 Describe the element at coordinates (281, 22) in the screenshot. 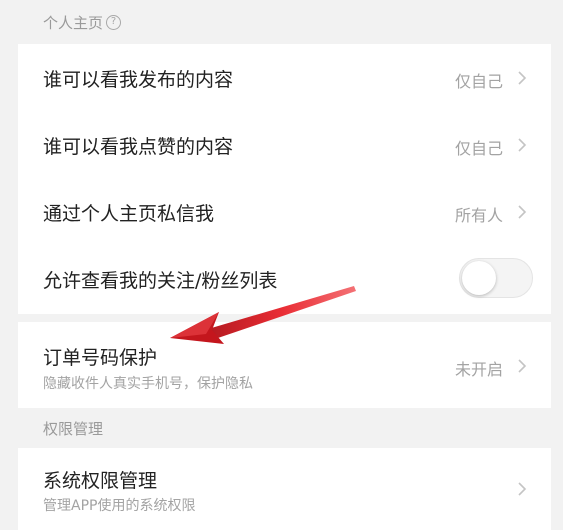

I see `section-header-personal-home: 个人主页 ?` at that location.